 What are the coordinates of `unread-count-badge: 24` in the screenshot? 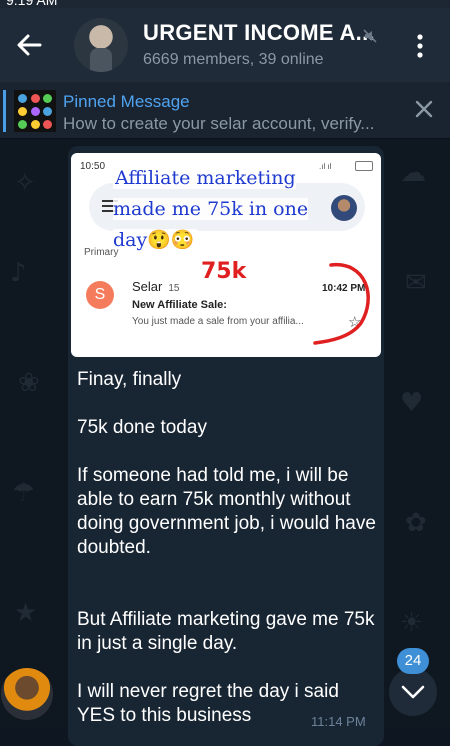 It's located at (413, 661).